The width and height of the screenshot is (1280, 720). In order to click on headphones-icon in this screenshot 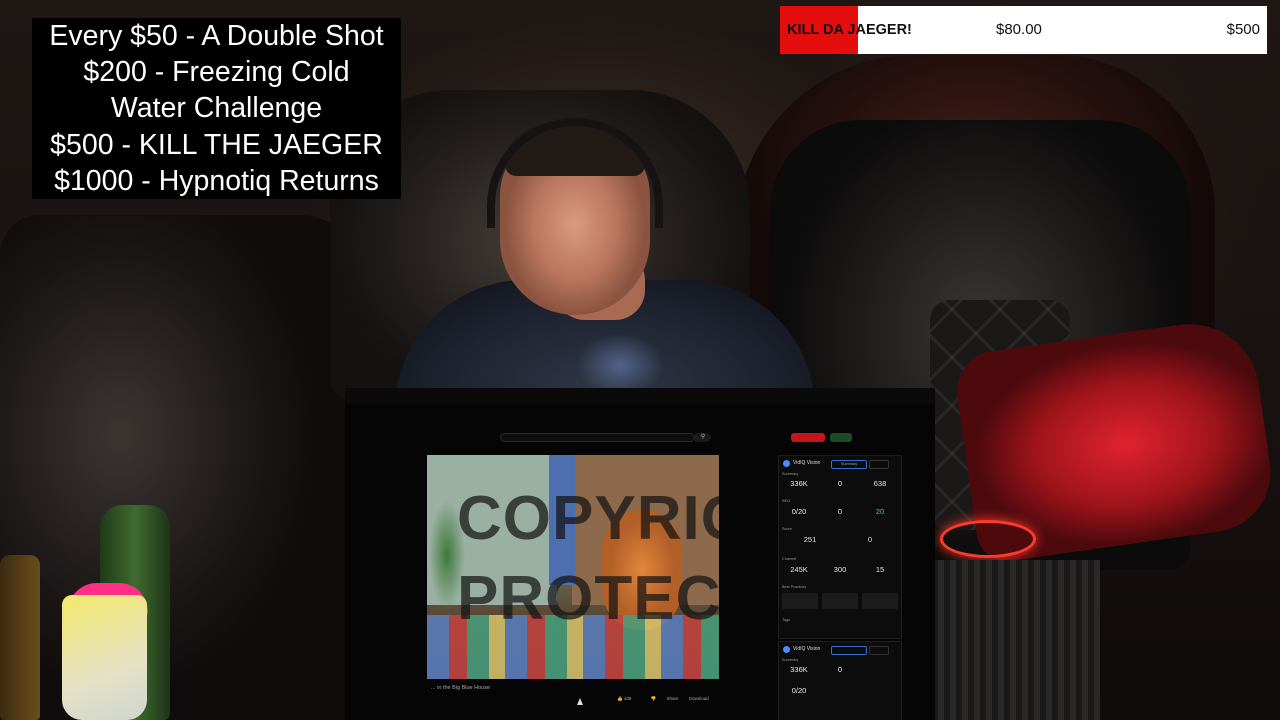, I will do `click(575, 173)`.